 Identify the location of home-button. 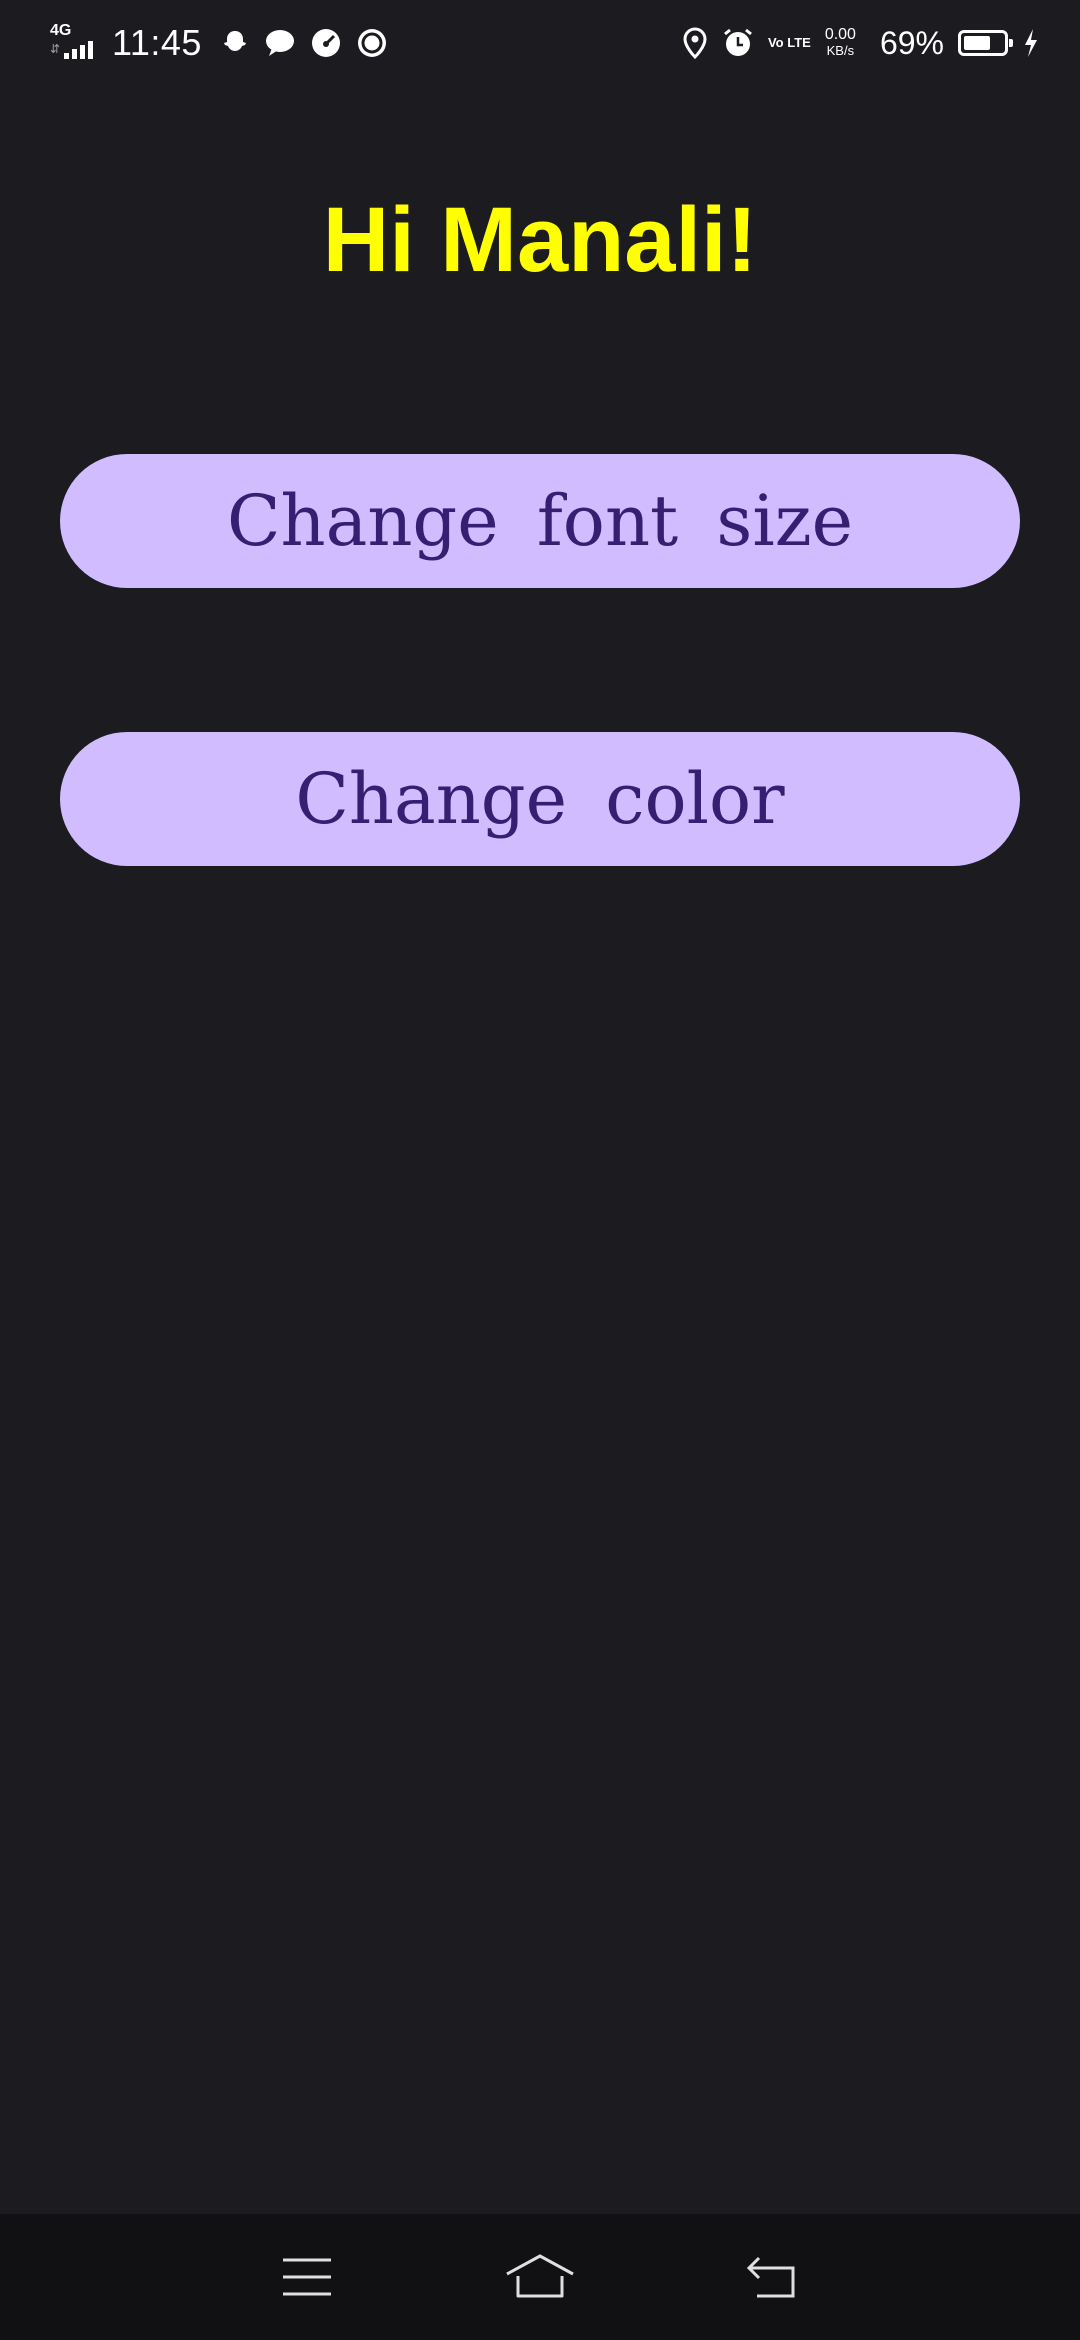
(540, 2277).